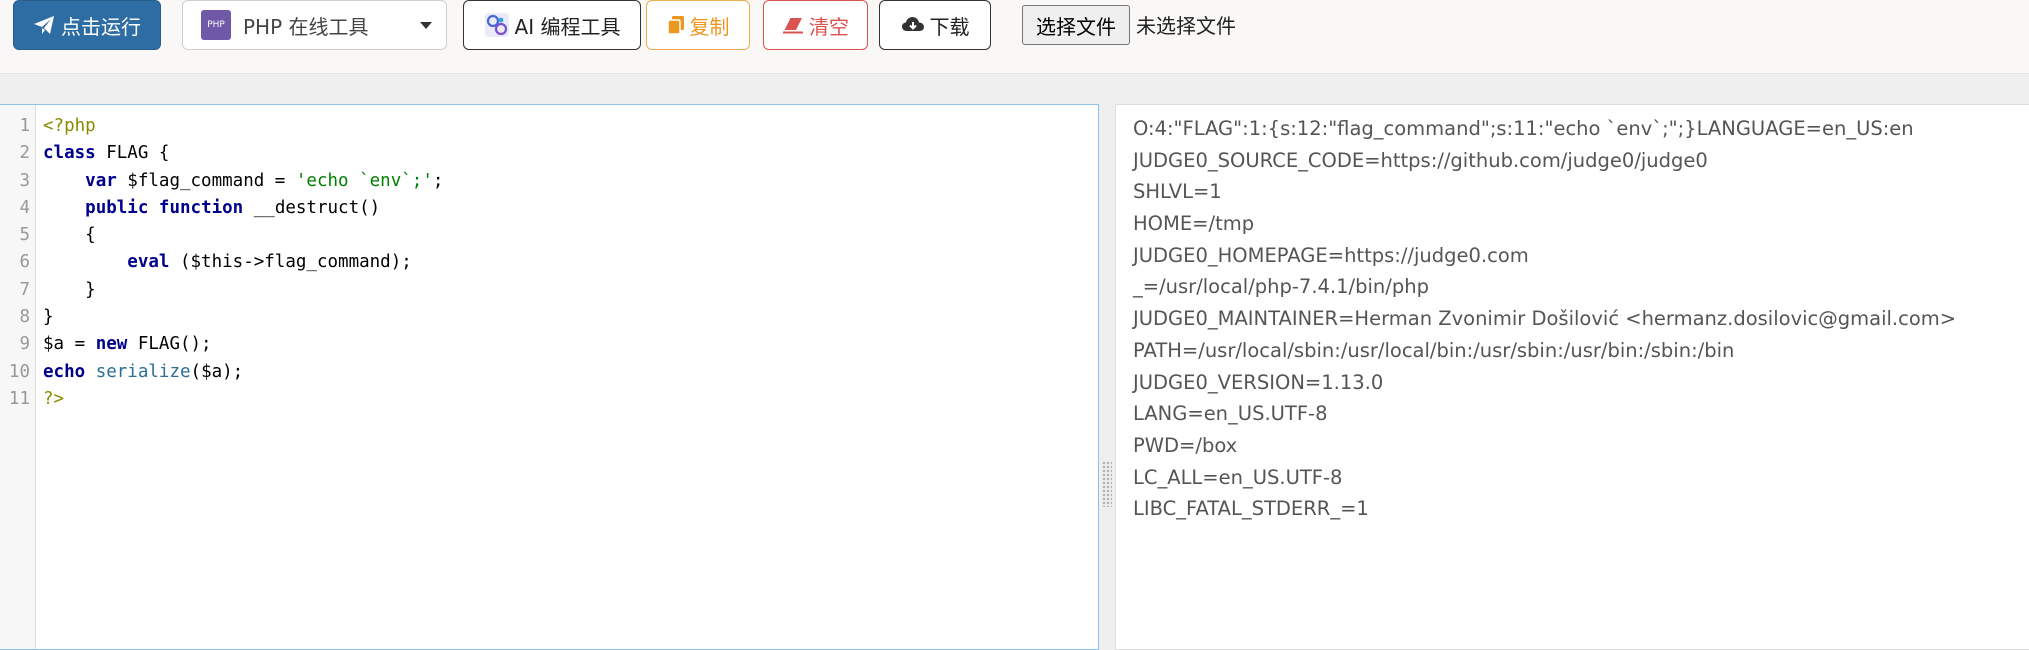  Describe the element at coordinates (306, 26) in the screenshot. I see `language-select-value: PHP 在线工具` at that location.